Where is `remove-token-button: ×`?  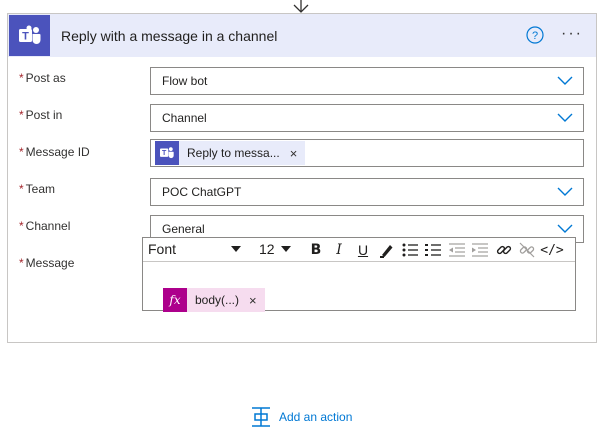 remove-token-button: × is located at coordinates (294, 153).